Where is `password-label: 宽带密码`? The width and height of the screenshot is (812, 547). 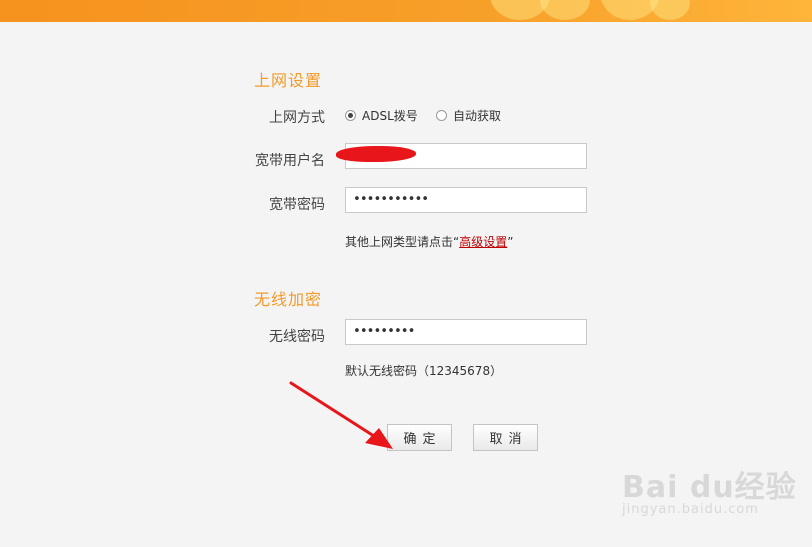
password-label: 宽带密码 is located at coordinates (297, 205).